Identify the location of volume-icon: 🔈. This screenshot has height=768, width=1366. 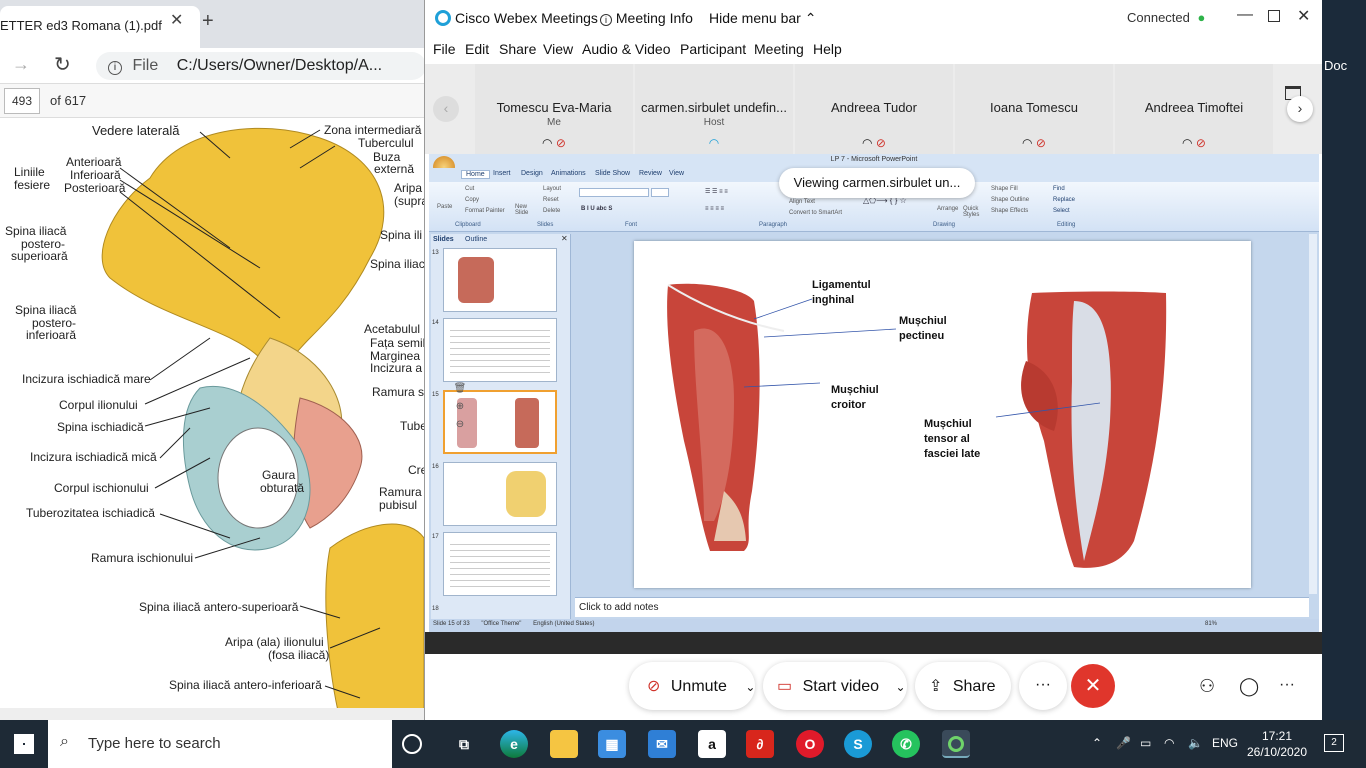
(1195, 743).